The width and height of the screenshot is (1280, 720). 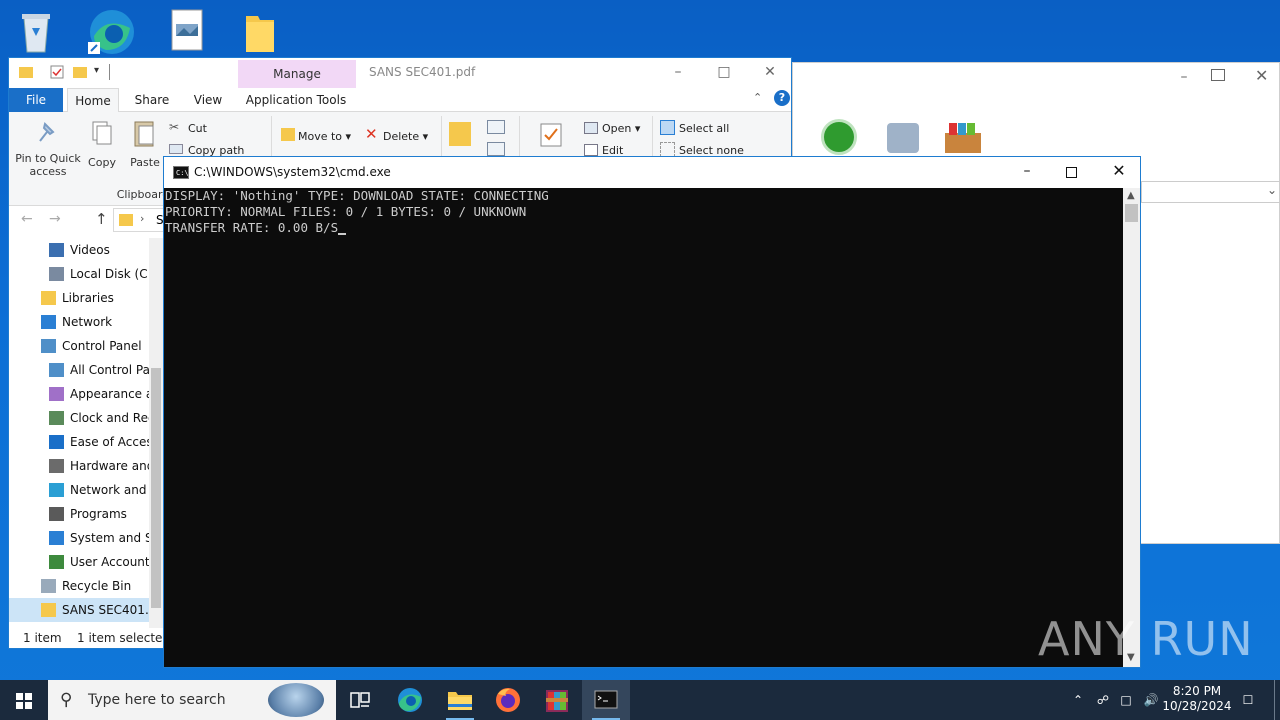 What do you see at coordinates (1131, 427) in the screenshot?
I see `console-scrollbar: ▲ ▼` at bounding box center [1131, 427].